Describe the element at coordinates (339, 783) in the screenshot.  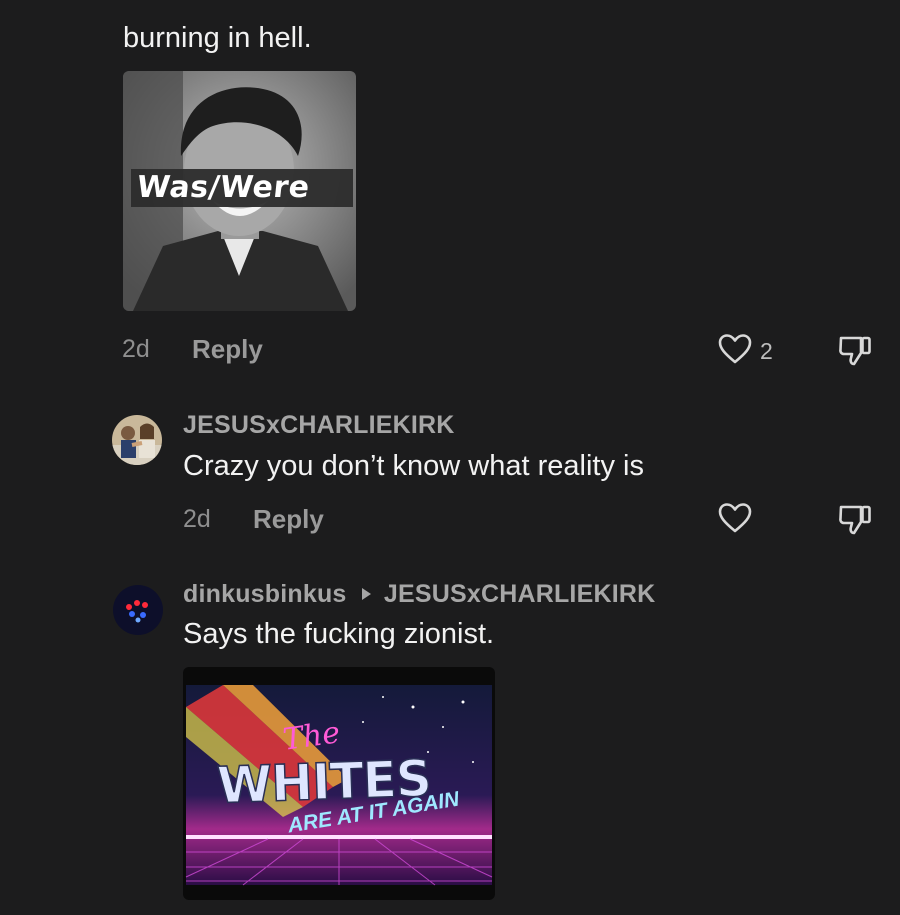
I see `comment-image: The WHITES ARE AT IT AGAIN` at that location.